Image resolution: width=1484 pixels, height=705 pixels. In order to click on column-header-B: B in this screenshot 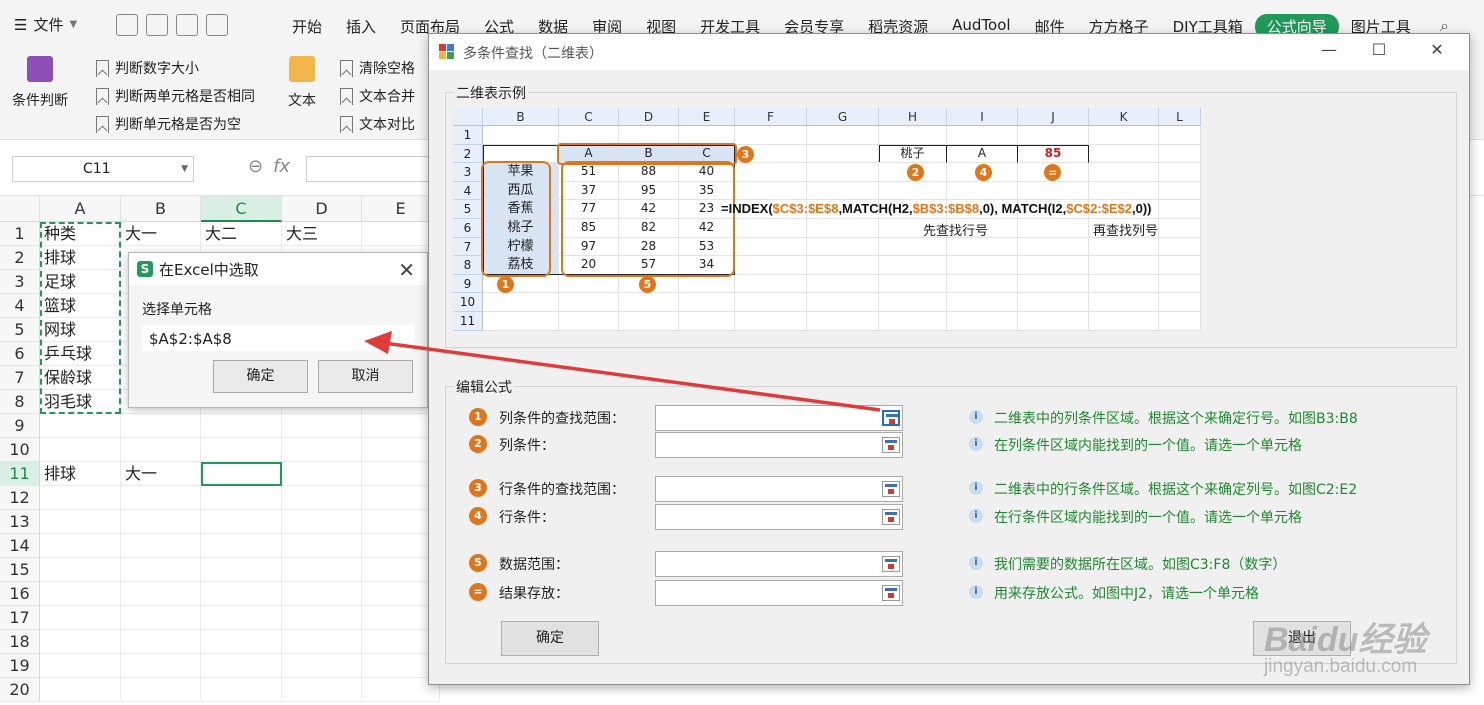, I will do `click(161, 209)`.